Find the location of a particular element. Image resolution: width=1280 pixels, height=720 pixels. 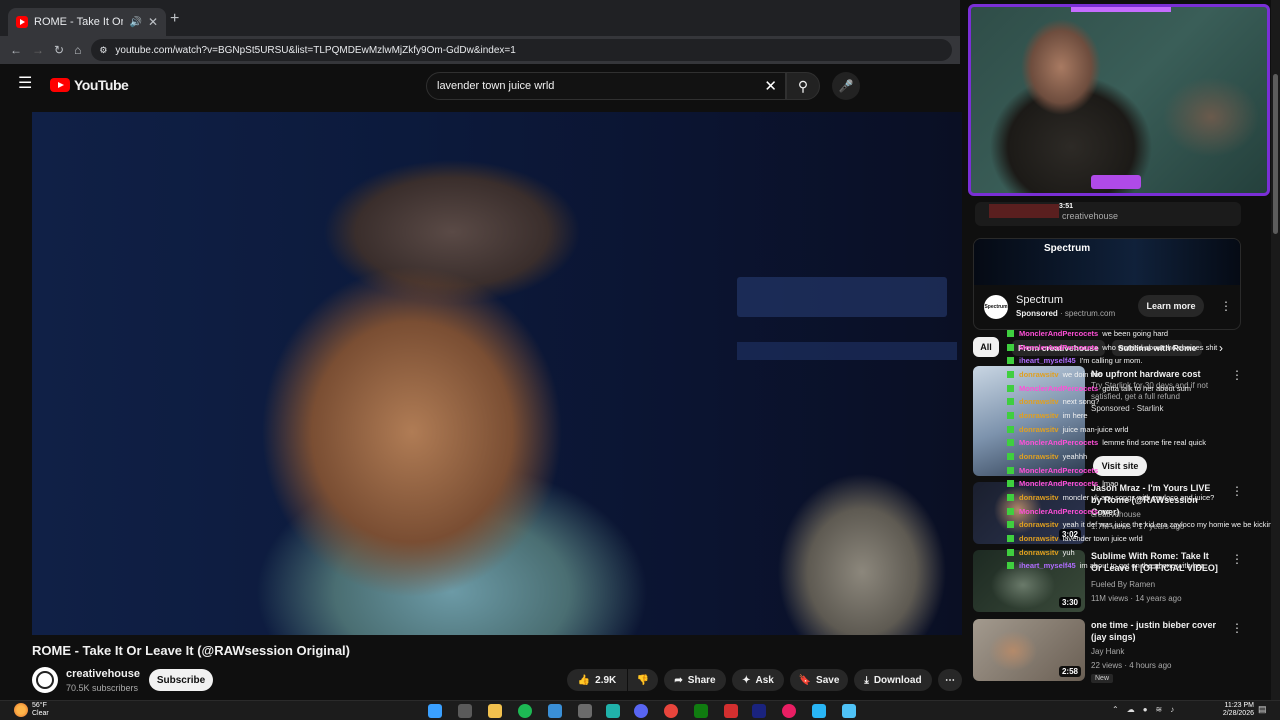

notification-icon: ▤ is located at coordinates (1262, 709).